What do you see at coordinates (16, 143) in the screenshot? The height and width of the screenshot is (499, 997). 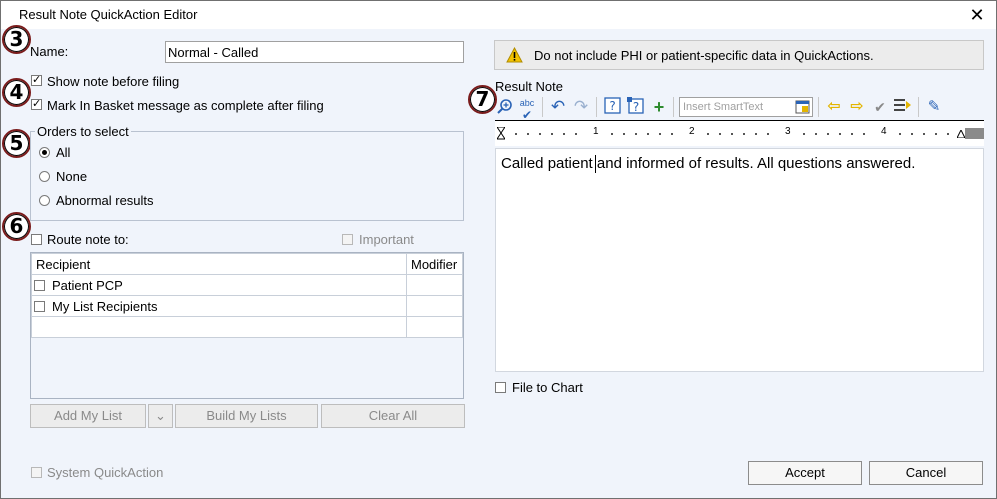 I see `step-marker-5: 5` at bounding box center [16, 143].